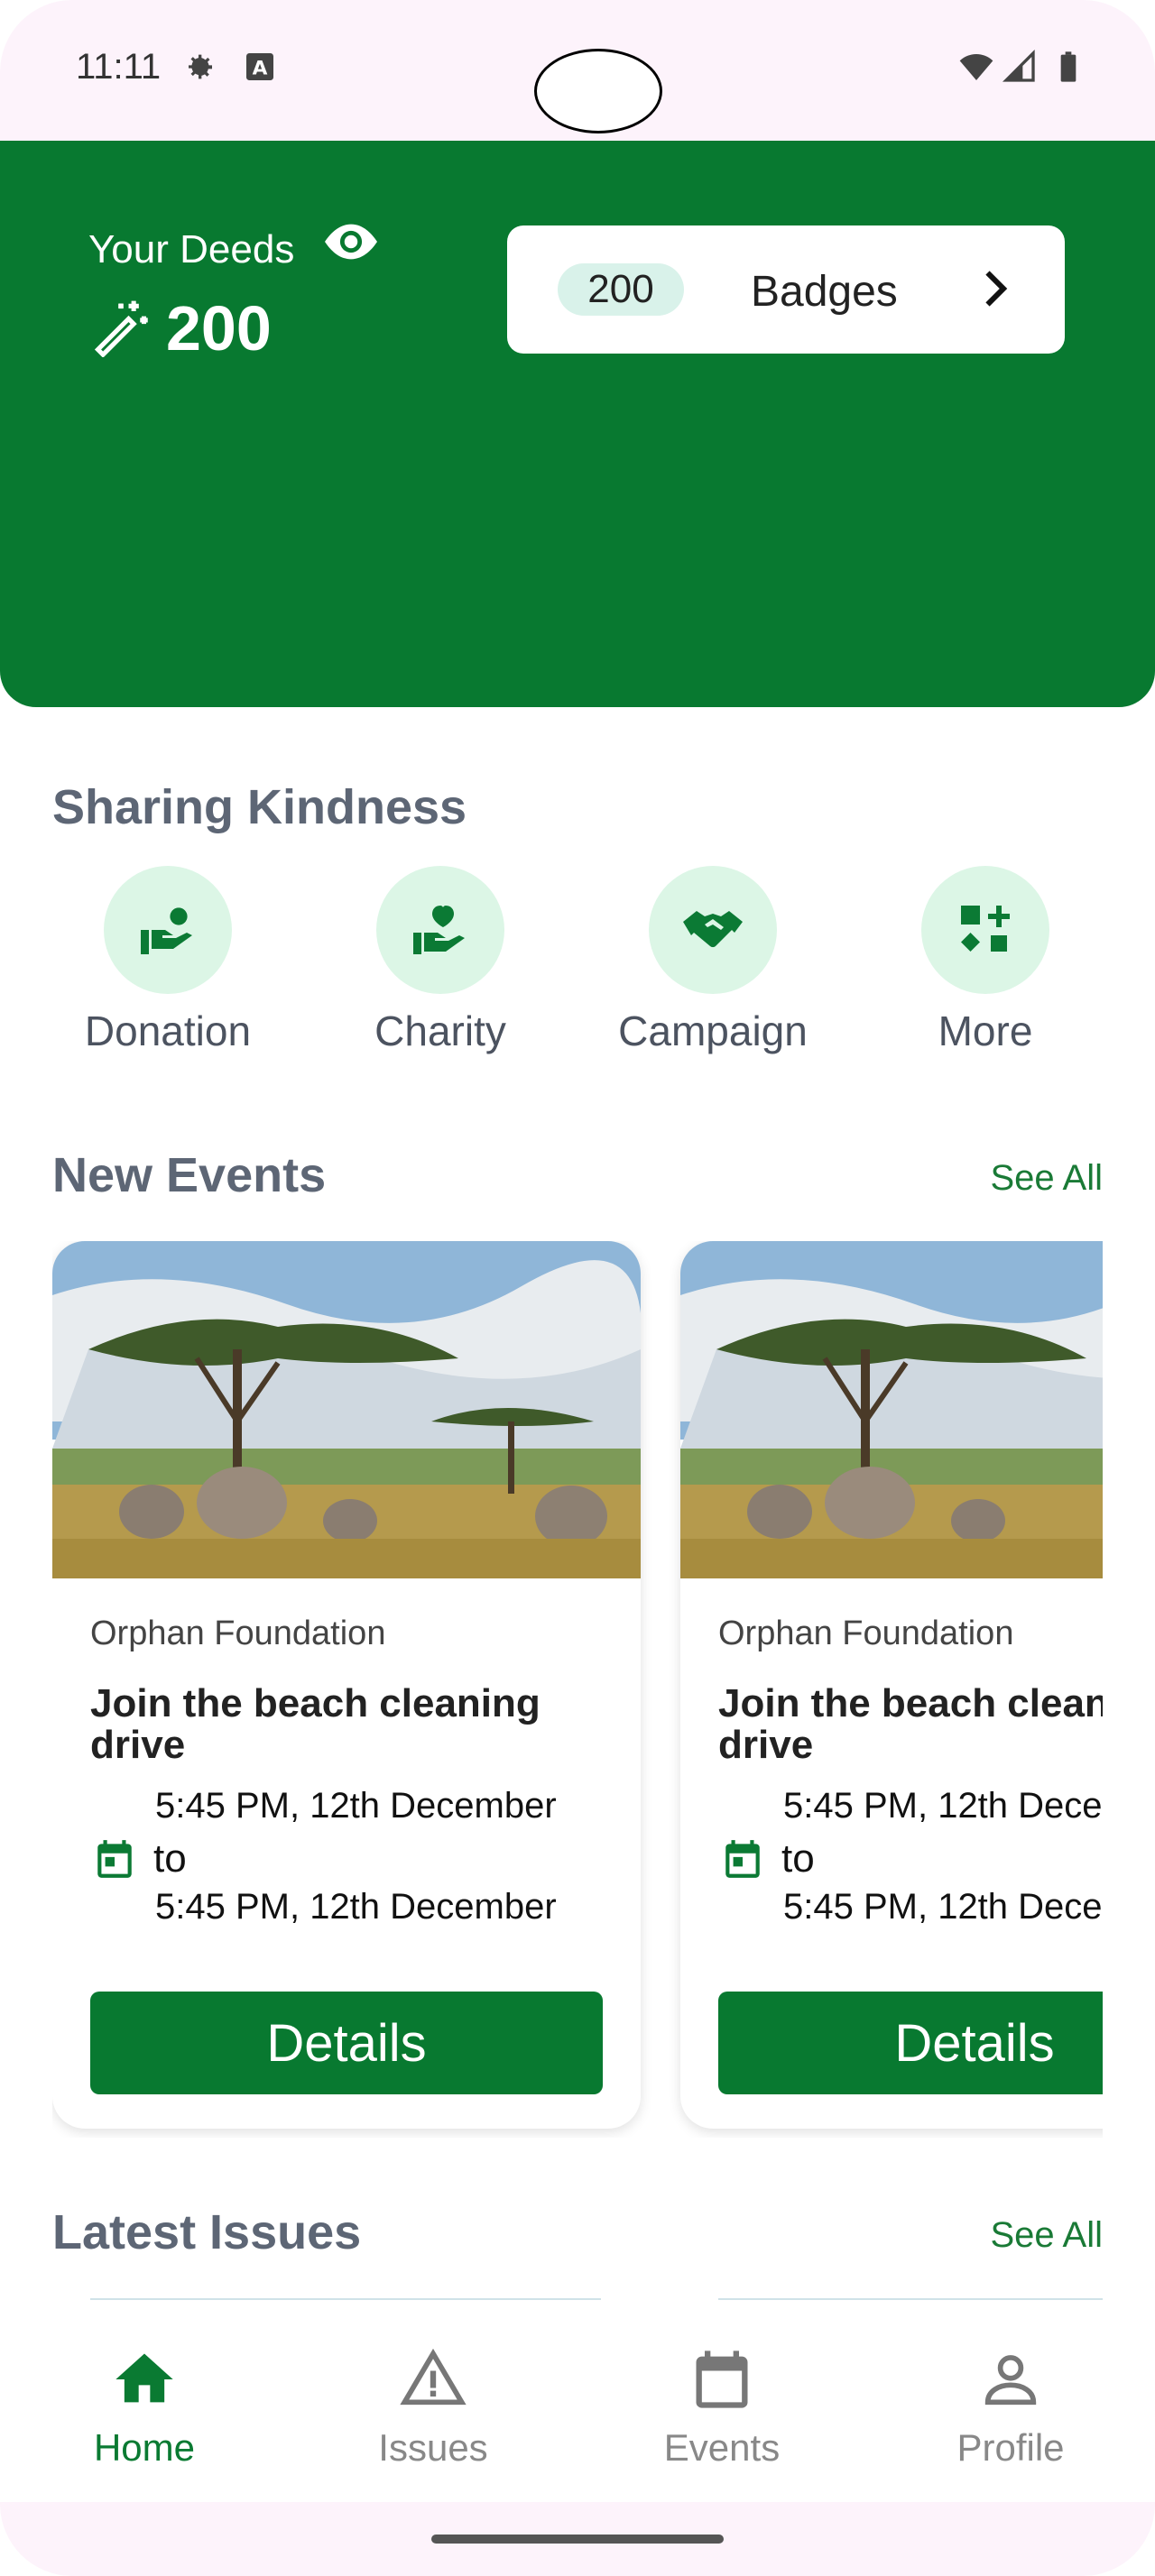 Image resolution: width=1155 pixels, height=2576 pixels. I want to click on wifi-icon, so click(976, 67).